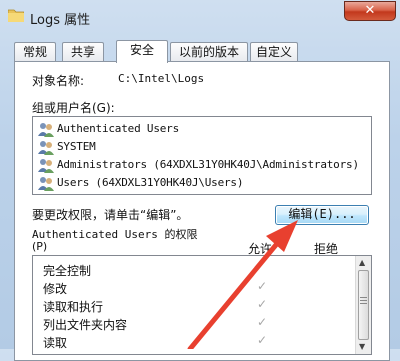 Image resolution: width=400 pixels, height=361 pixels. What do you see at coordinates (85, 325) in the screenshot?
I see `permission-name: 列出文件夹内容` at bounding box center [85, 325].